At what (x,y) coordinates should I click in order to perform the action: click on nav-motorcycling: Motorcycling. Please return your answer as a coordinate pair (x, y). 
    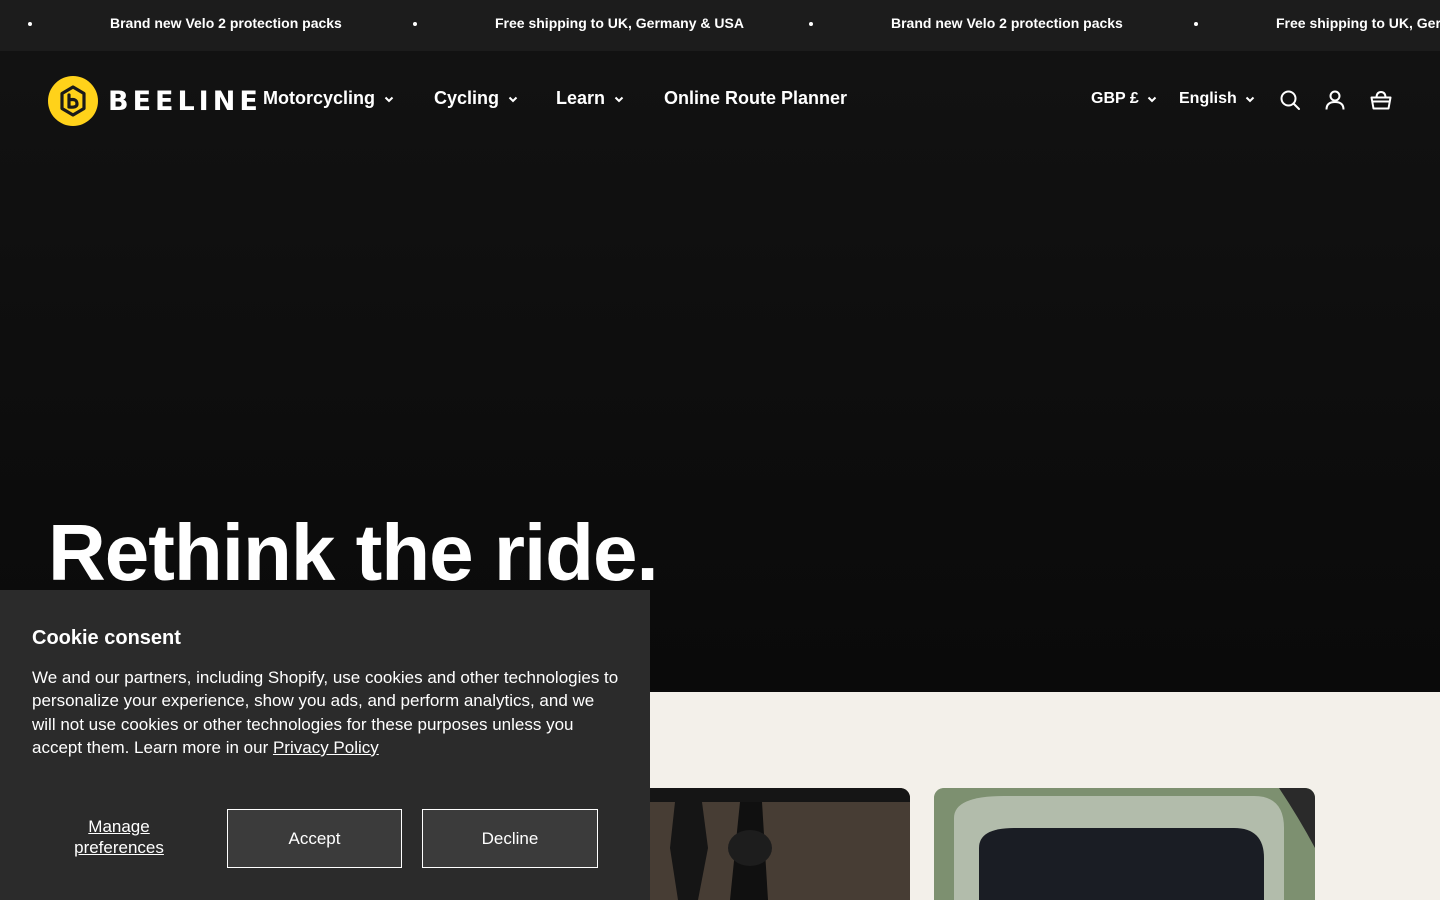
    Looking at the image, I should click on (328, 98).